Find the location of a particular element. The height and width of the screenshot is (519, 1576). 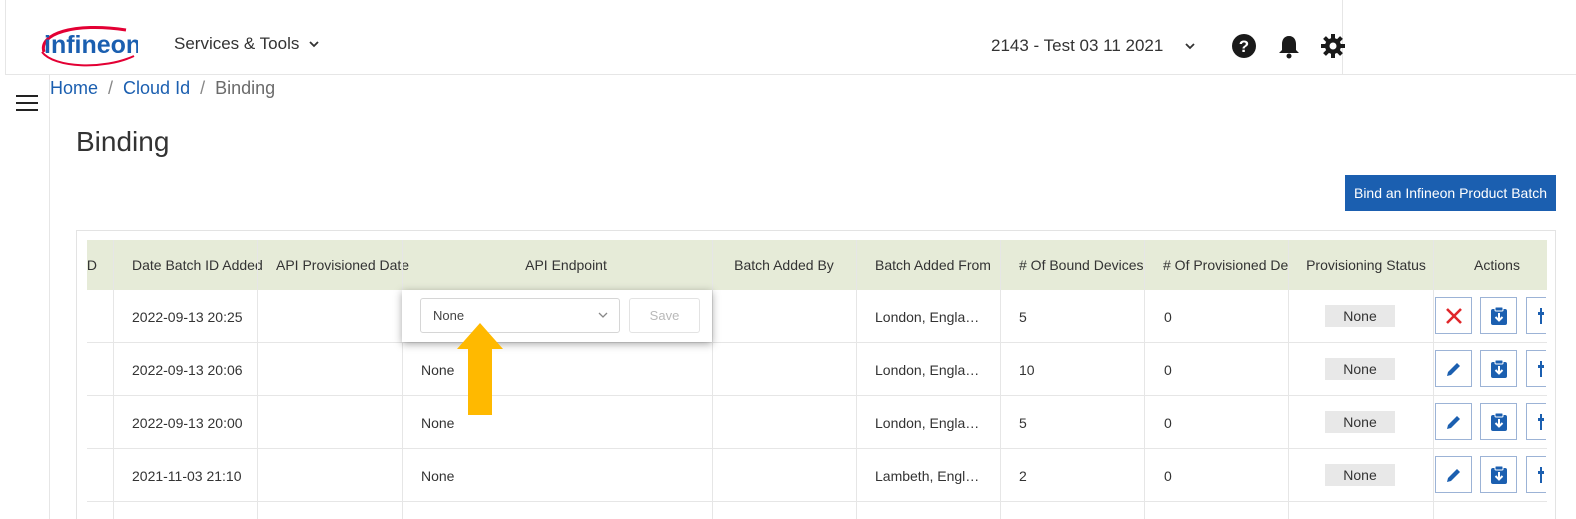

breadcrumb: Home / Cloud Id / Binding is located at coordinates (162, 88).